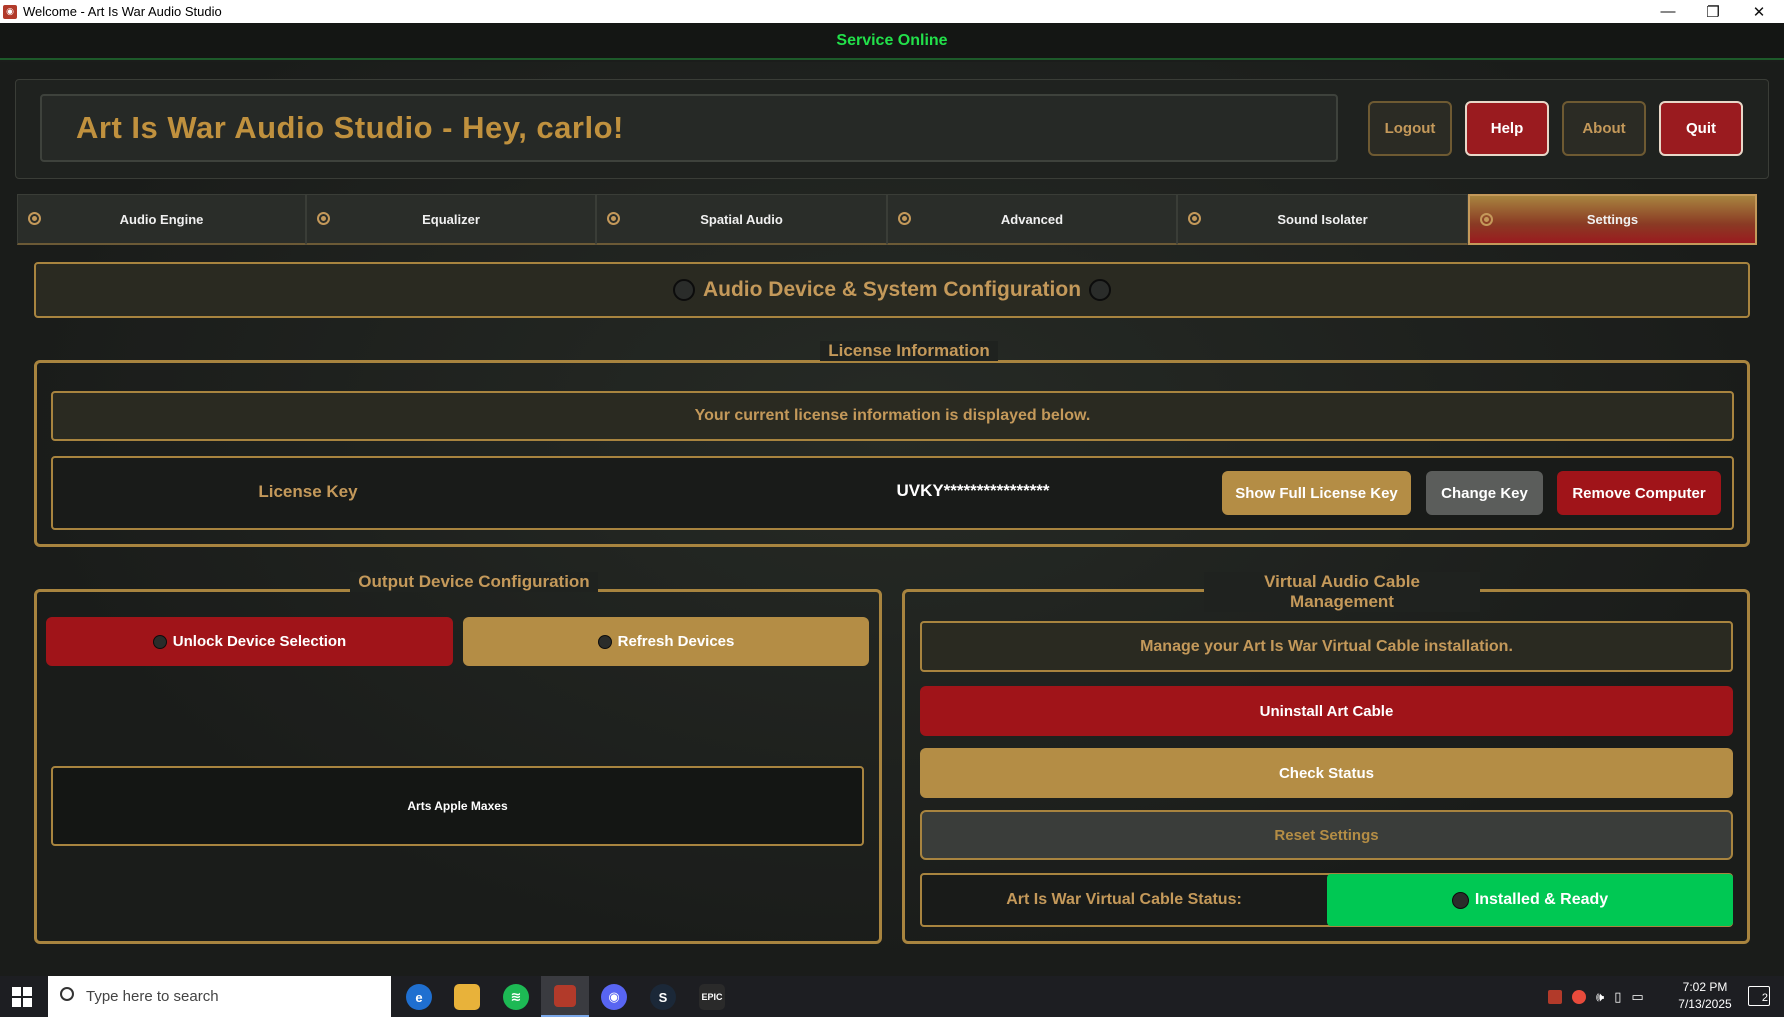 The image size is (1784, 1017). What do you see at coordinates (474, 582) in the screenshot?
I see `output-device-group-title: Output Device Configuration` at bounding box center [474, 582].